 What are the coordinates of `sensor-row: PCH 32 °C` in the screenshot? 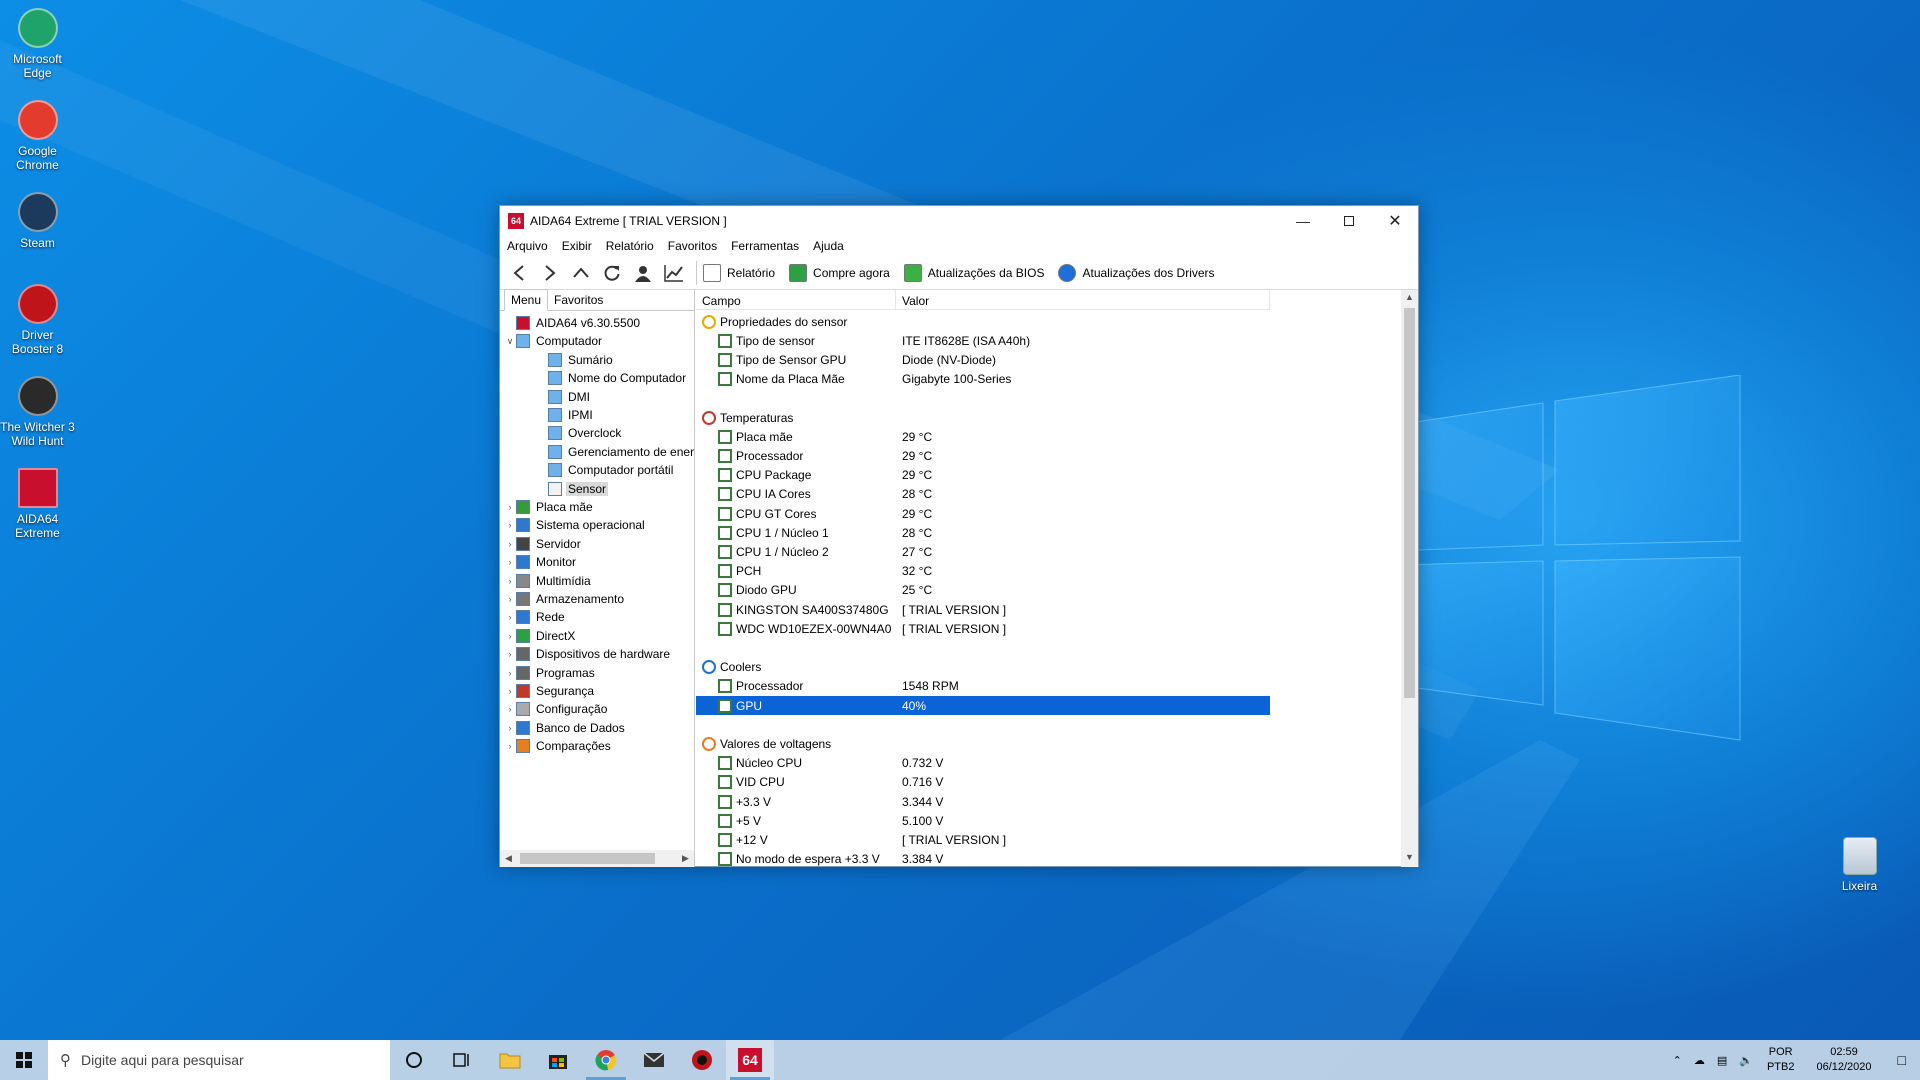 It's located at (983, 571).